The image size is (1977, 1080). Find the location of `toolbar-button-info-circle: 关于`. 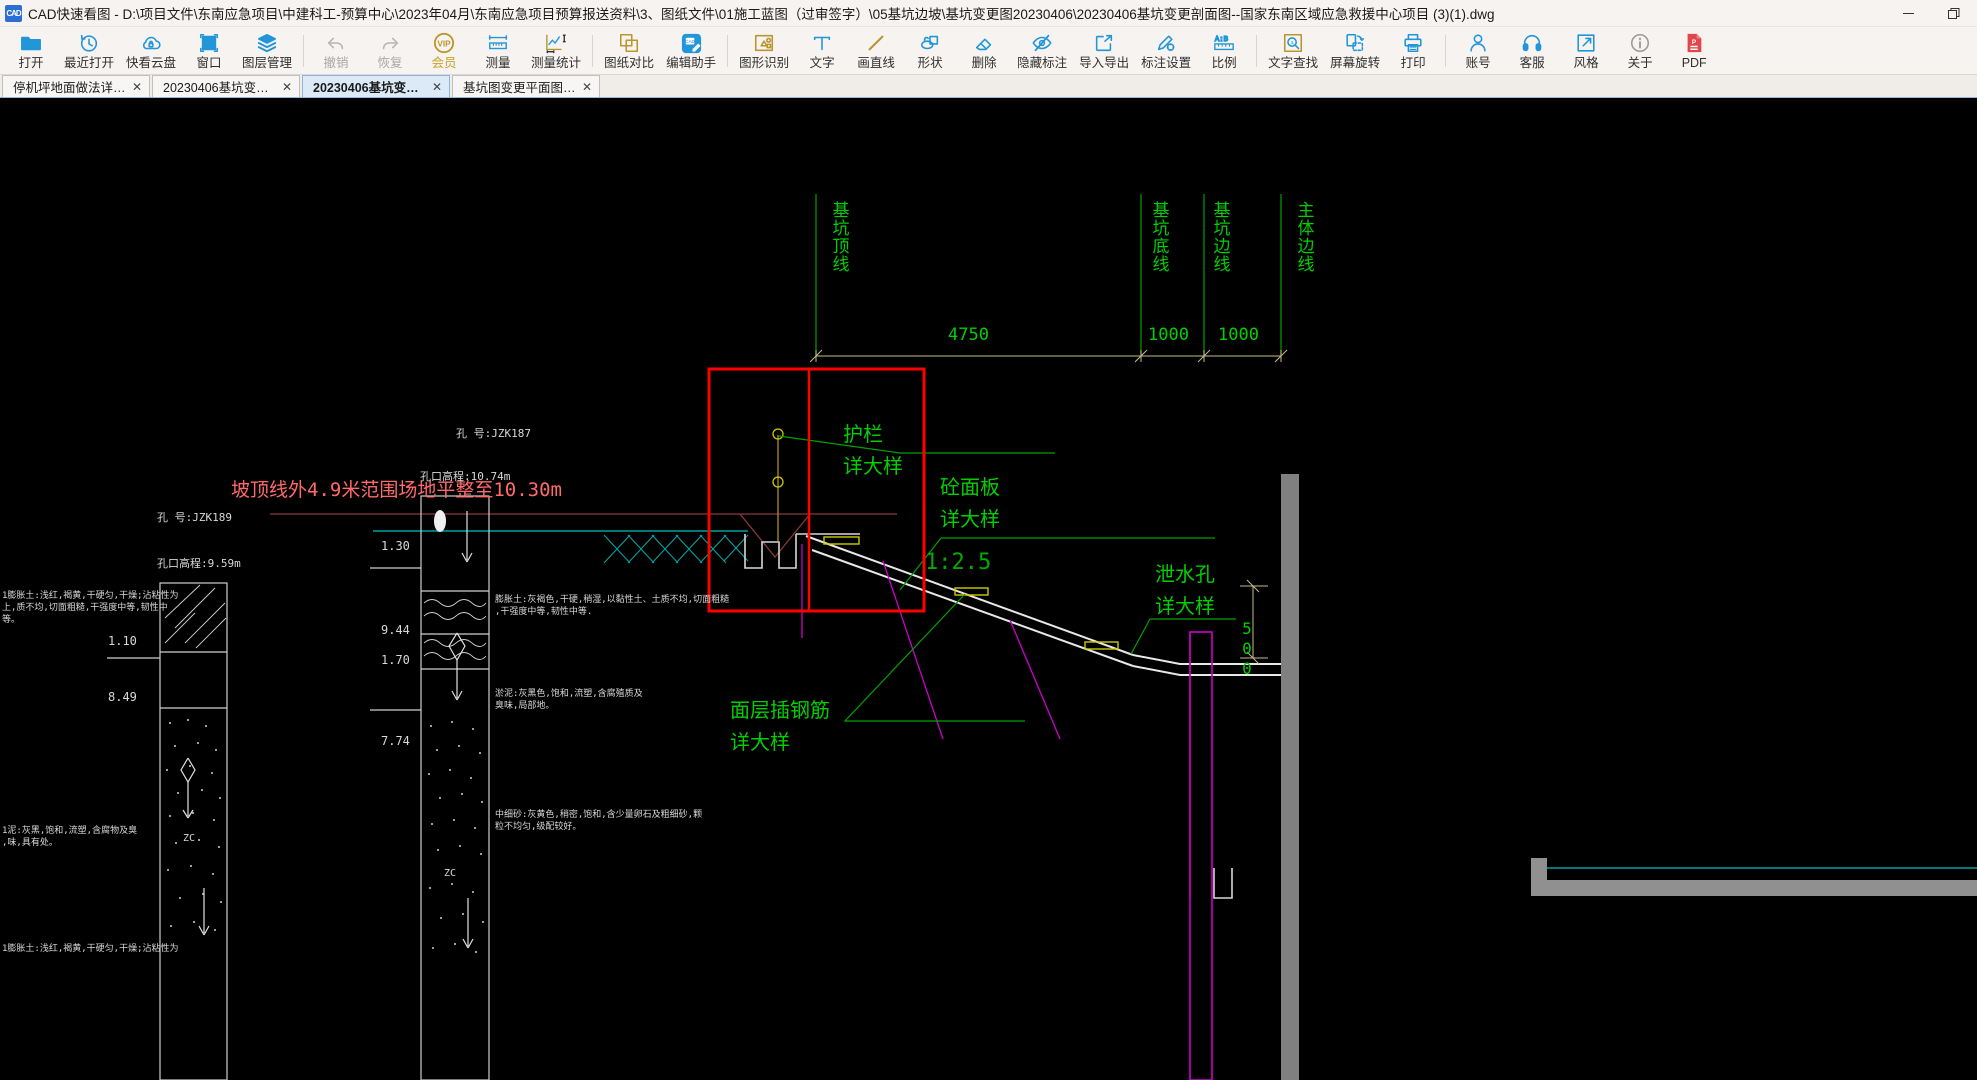

toolbar-button-info-circle: 关于 is located at coordinates (1640, 50).